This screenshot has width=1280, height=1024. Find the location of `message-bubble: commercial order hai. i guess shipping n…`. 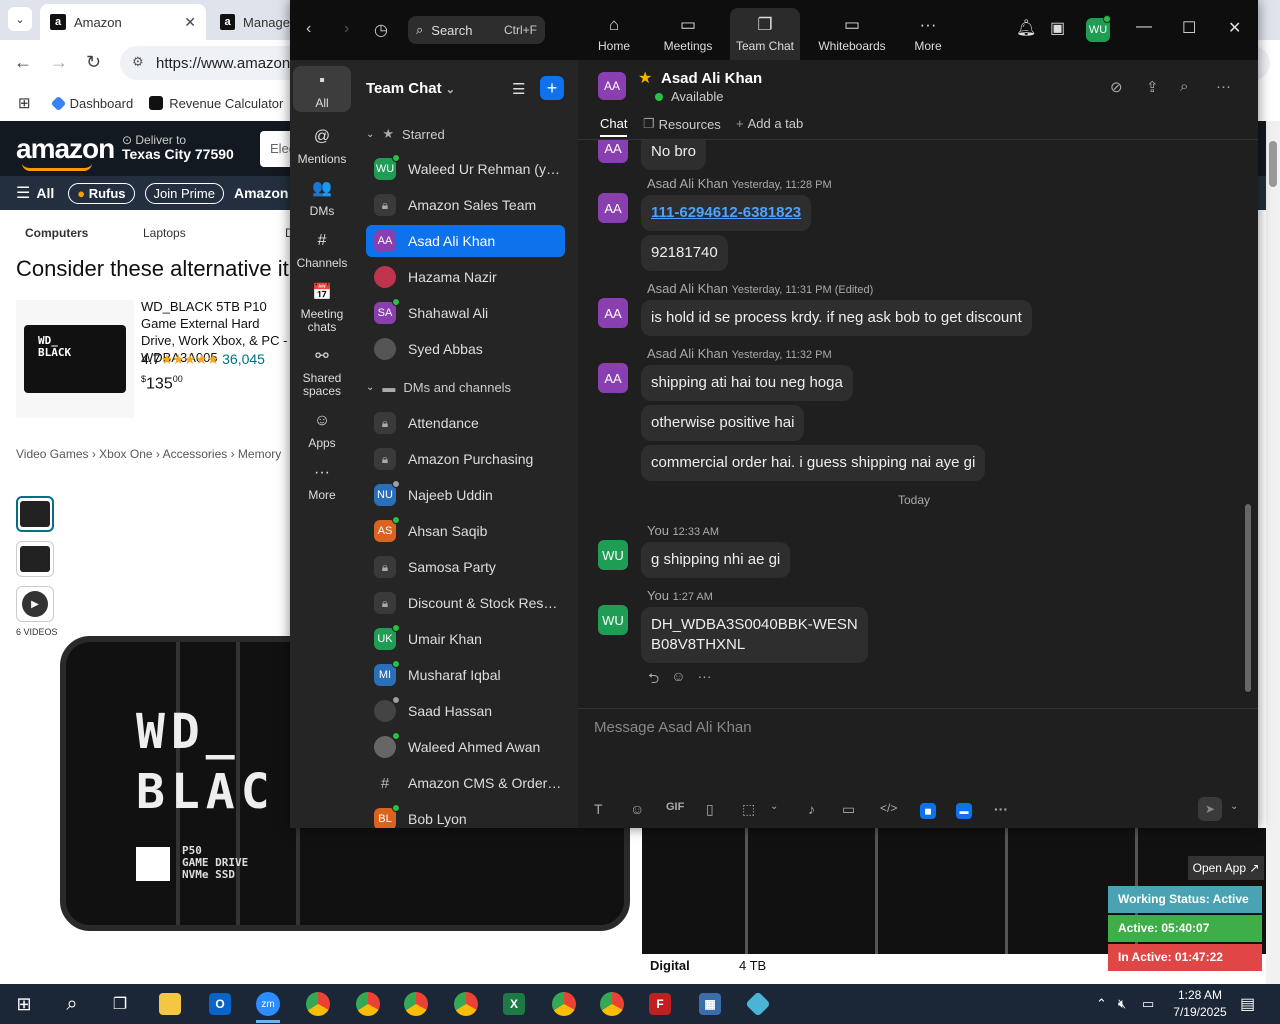

message-bubble: commercial order hai. i guess shipping n… is located at coordinates (813, 463).